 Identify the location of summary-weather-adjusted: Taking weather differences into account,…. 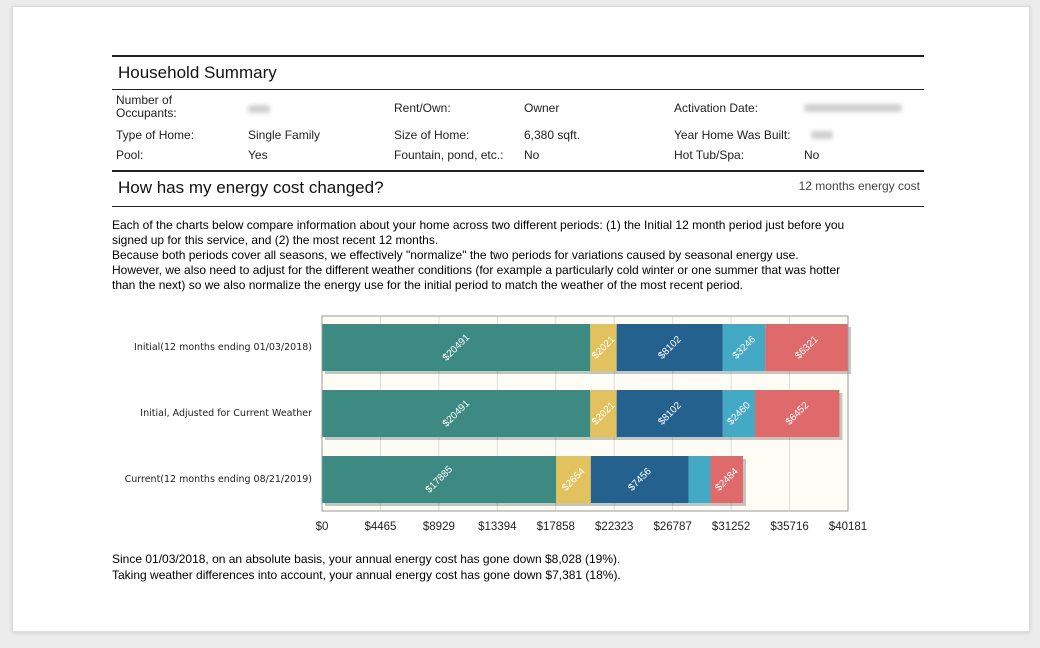
(366, 575).